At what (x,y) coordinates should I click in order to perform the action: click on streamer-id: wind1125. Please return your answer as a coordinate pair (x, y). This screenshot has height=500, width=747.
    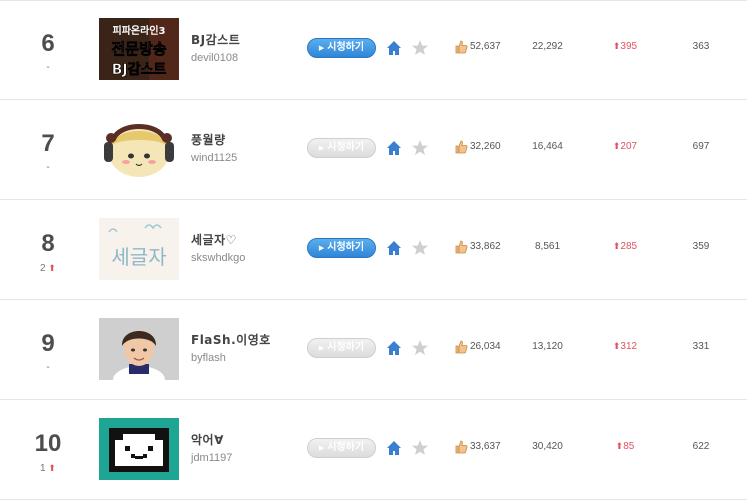
    Looking at the image, I should click on (214, 158).